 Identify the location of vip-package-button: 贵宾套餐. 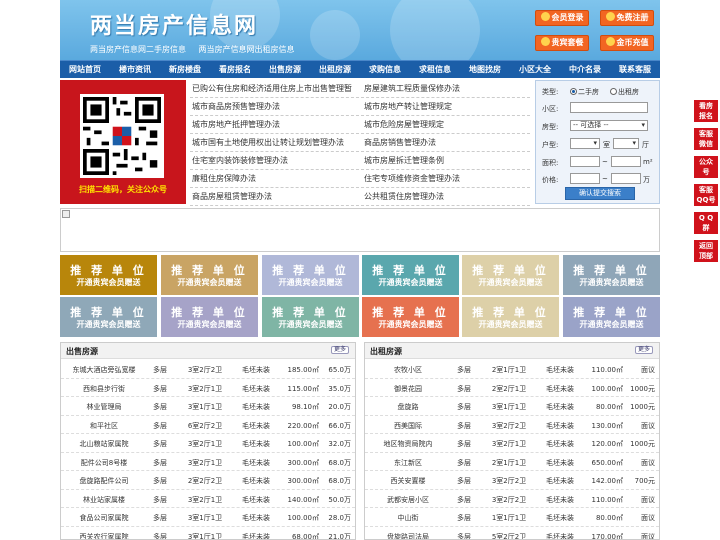
(562, 43).